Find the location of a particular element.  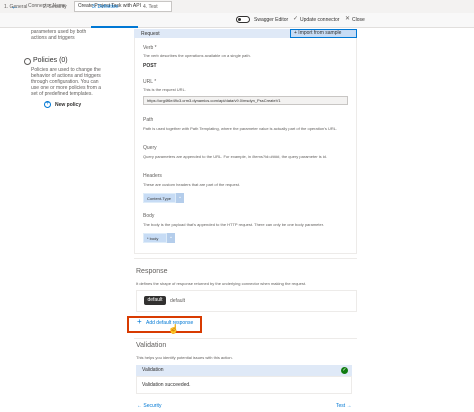

swagger-editor-toggle is located at coordinates (243, 19).